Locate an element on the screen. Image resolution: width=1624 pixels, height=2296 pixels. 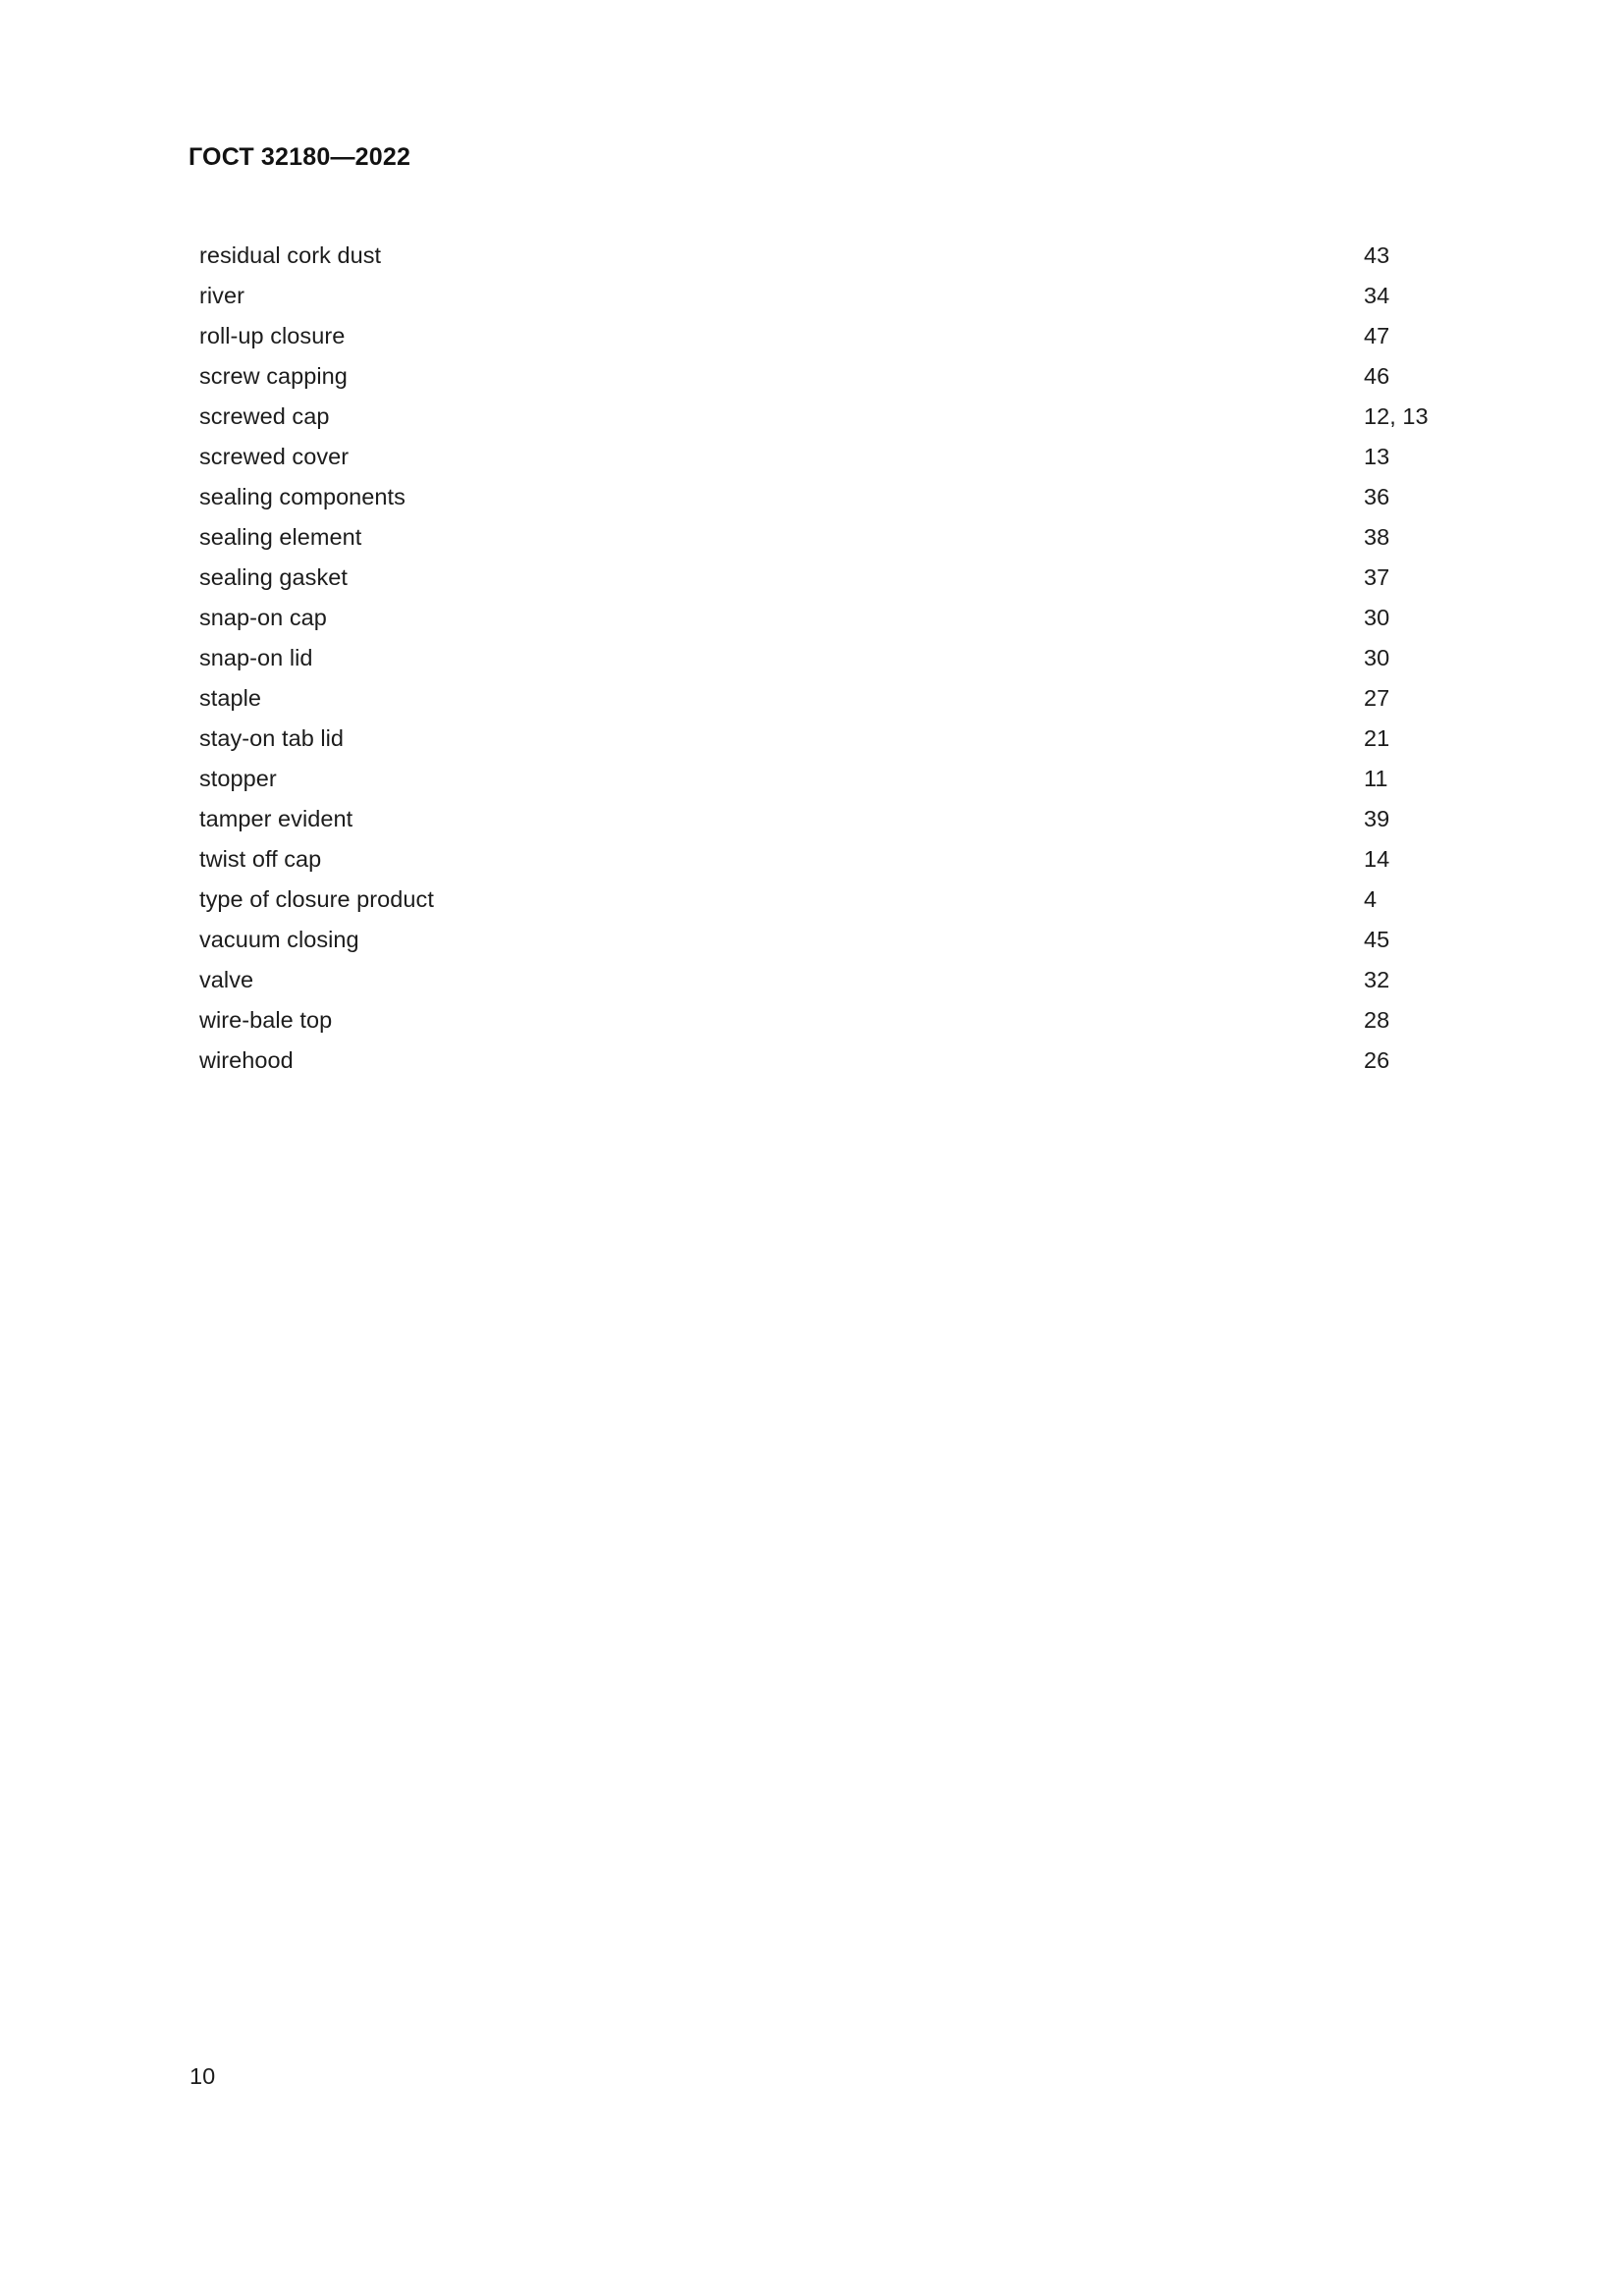
index-entry-term: snap-on lid is located at coordinates (256, 657).